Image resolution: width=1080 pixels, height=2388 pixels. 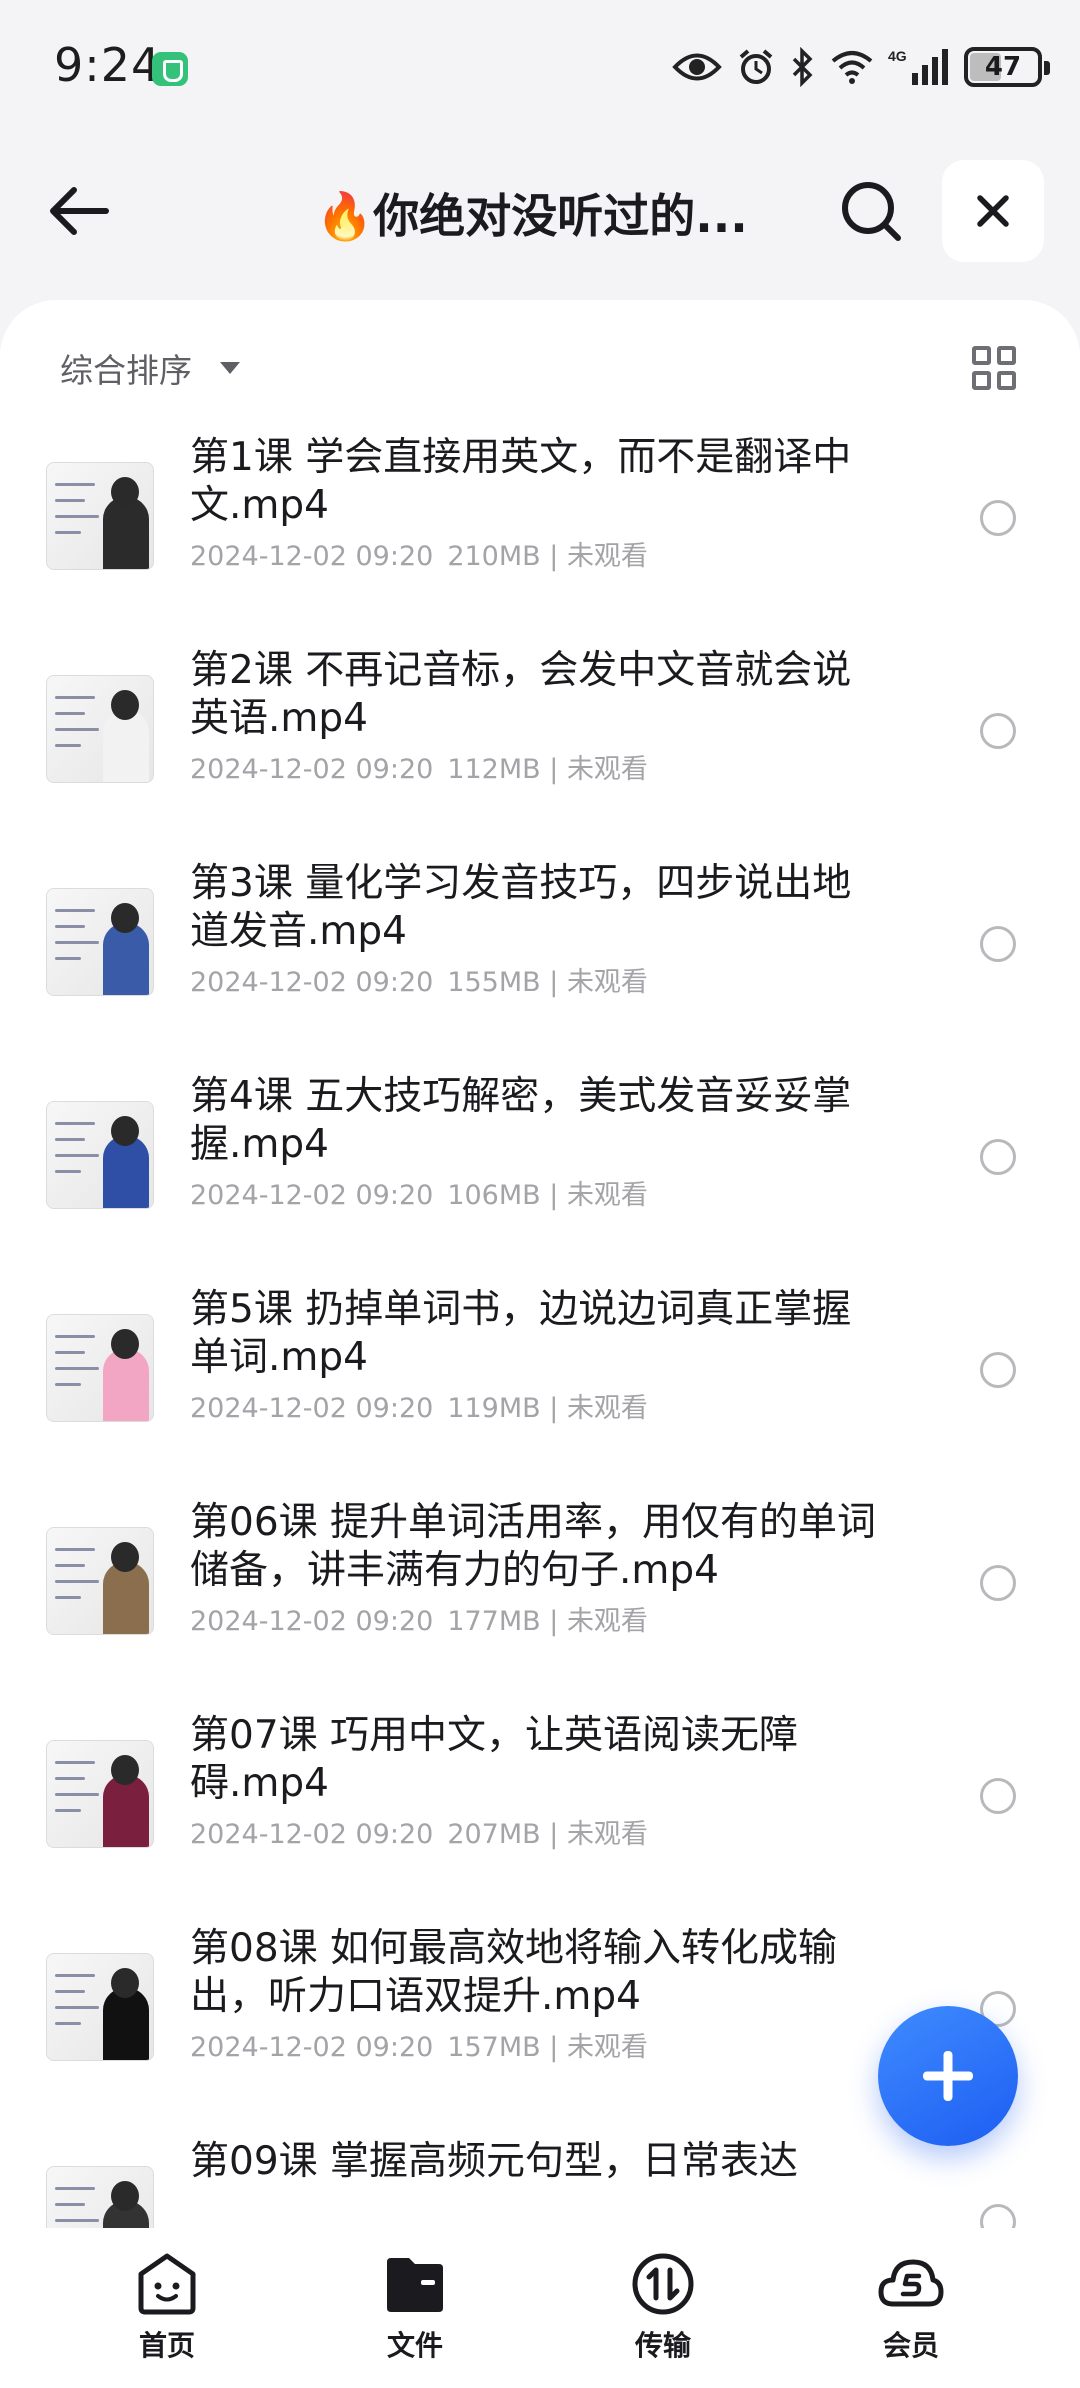 What do you see at coordinates (521, 694) in the screenshot?
I see `file-name: 第2课 不再记音标，会发中文音就会说英语.mp4` at bounding box center [521, 694].